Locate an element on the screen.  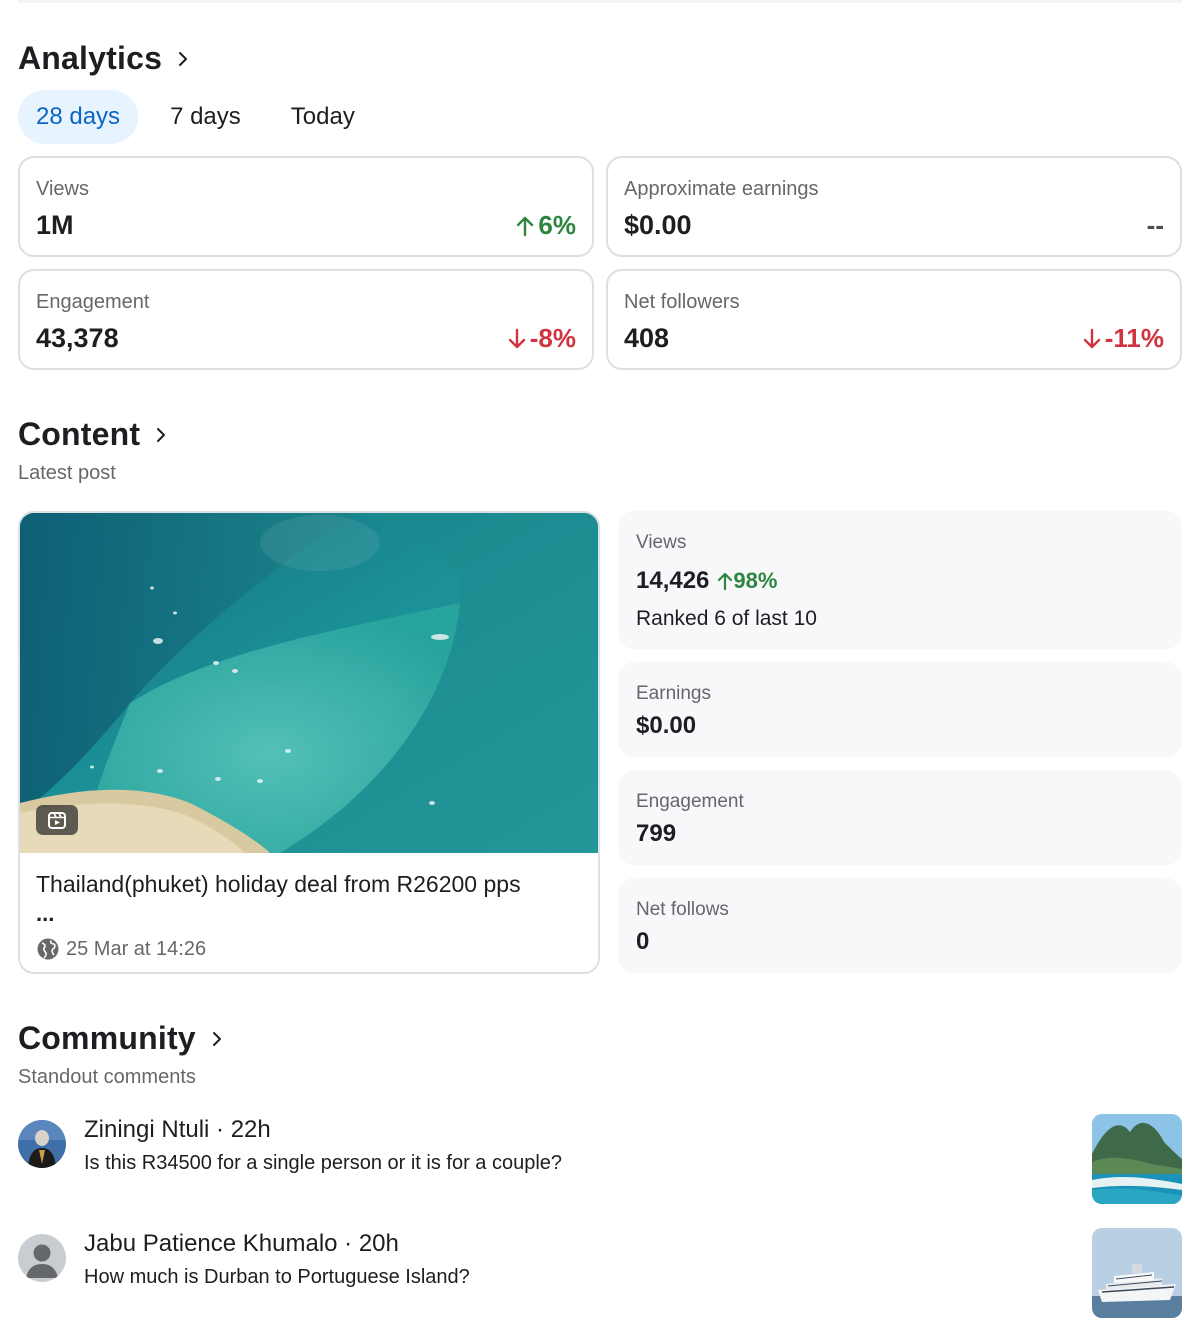
stat-value: 14,426 98% is located at coordinates (706, 581).